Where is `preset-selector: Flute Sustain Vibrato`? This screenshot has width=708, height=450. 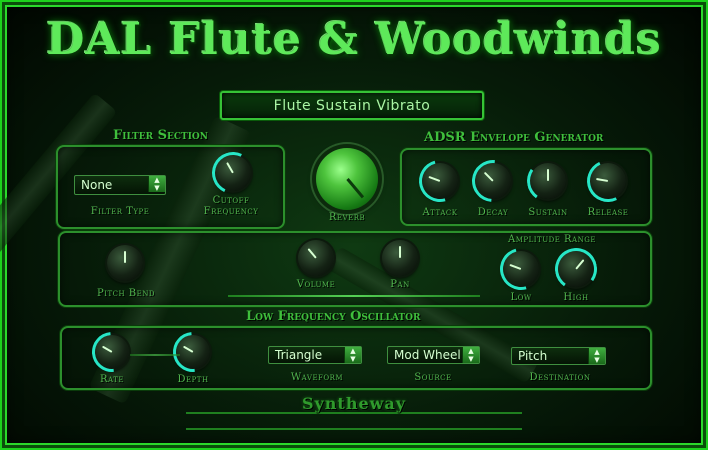
preset-selector: Flute Sustain Vibrato is located at coordinates (352, 105).